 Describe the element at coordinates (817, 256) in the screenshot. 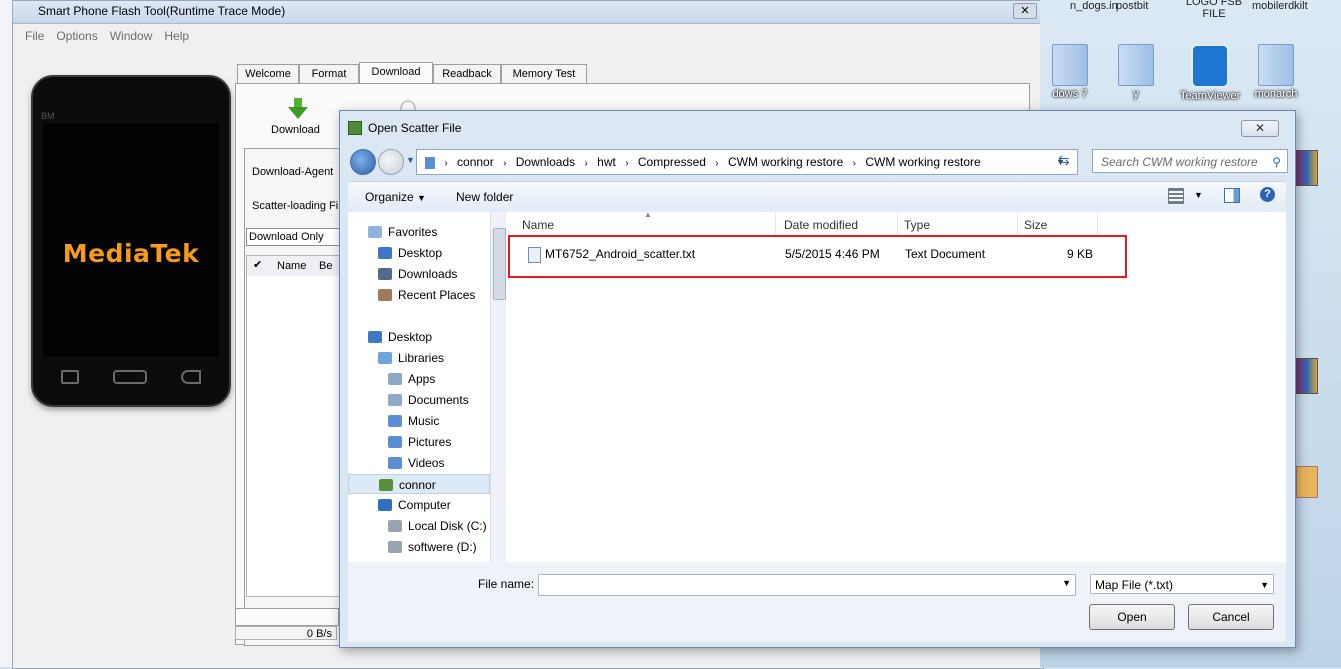

I see `highlight-annotation` at that location.